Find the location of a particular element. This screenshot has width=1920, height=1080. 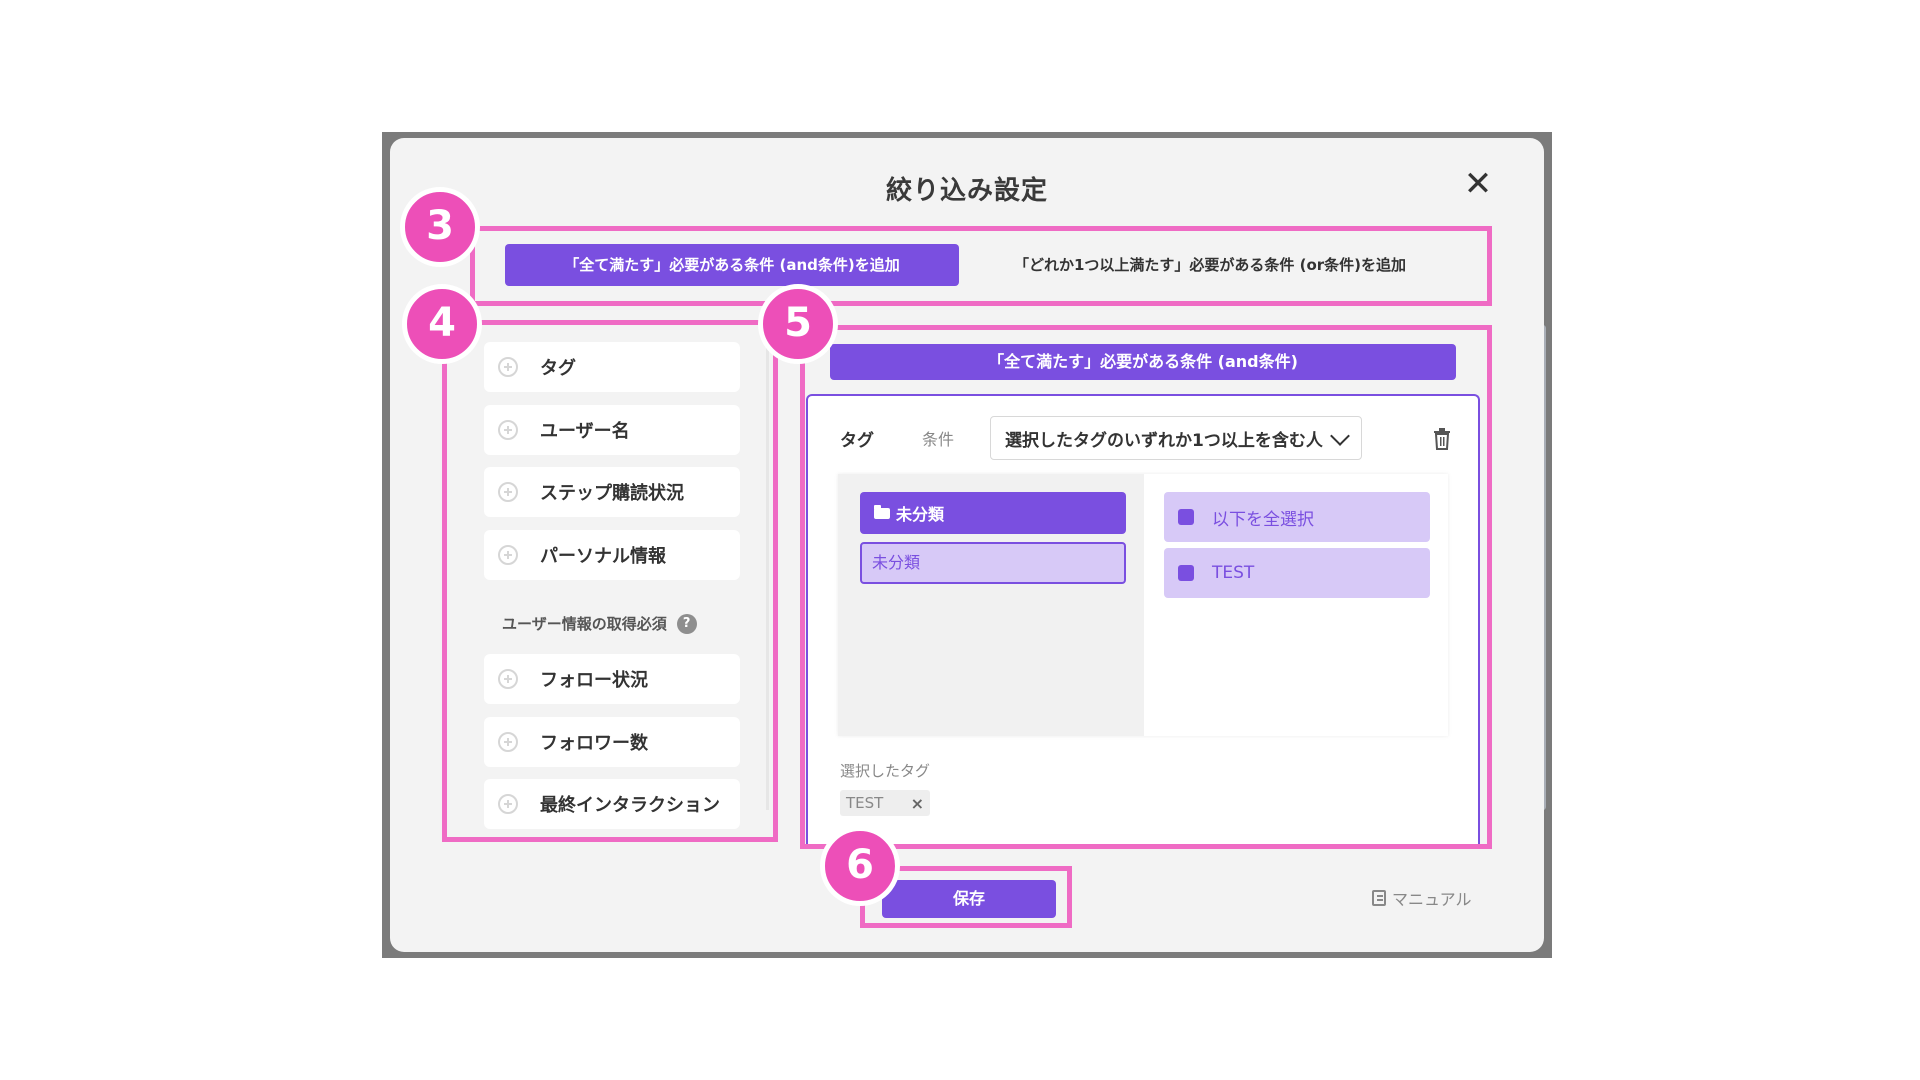

condition-item-follow-status: フォロー状況 is located at coordinates (612, 679).